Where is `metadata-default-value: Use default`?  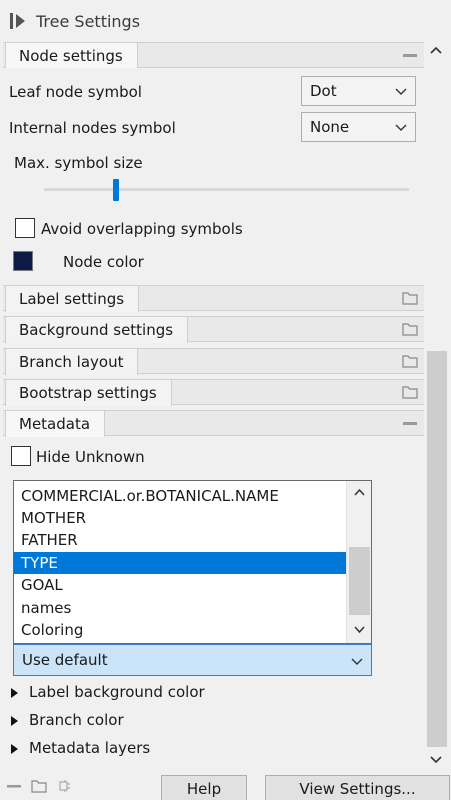
metadata-default-value: Use default is located at coordinates (65, 660).